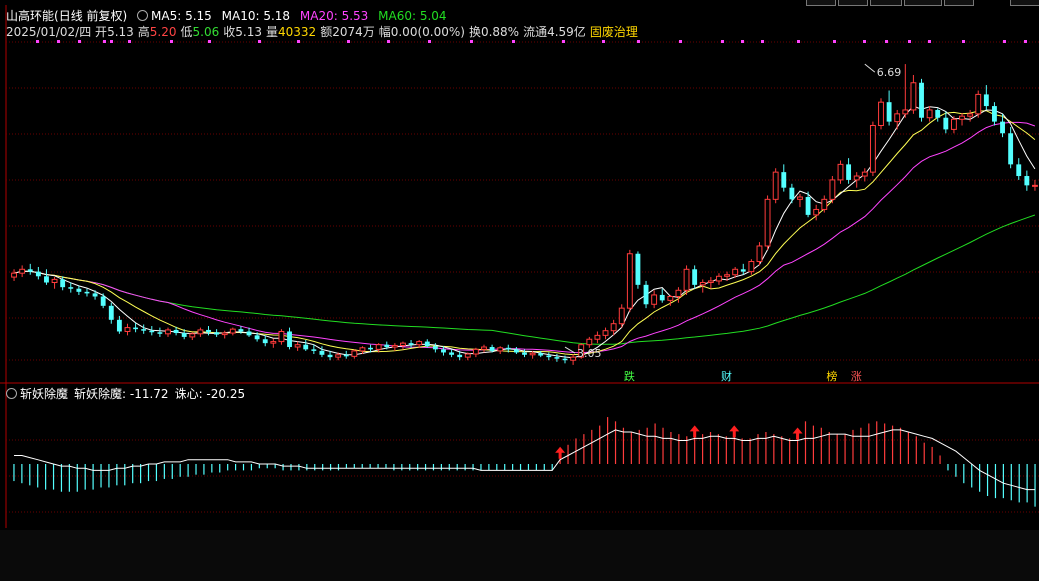  What do you see at coordinates (44, 394) in the screenshot?
I see `indicator-name: 斩妖除魔` at bounding box center [44, 394].